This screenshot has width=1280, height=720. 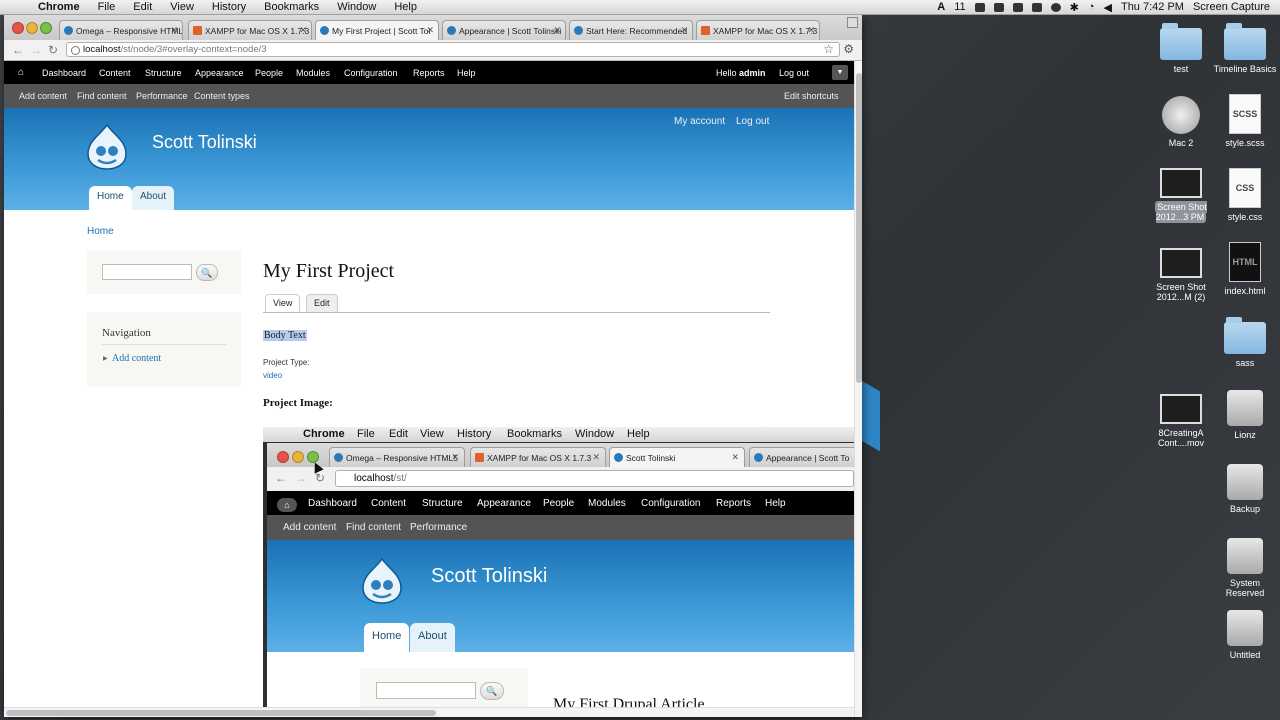 I want to click on tab-title: XAMPP for Mac OS X 1.7.3, so click(x=257, y=31).